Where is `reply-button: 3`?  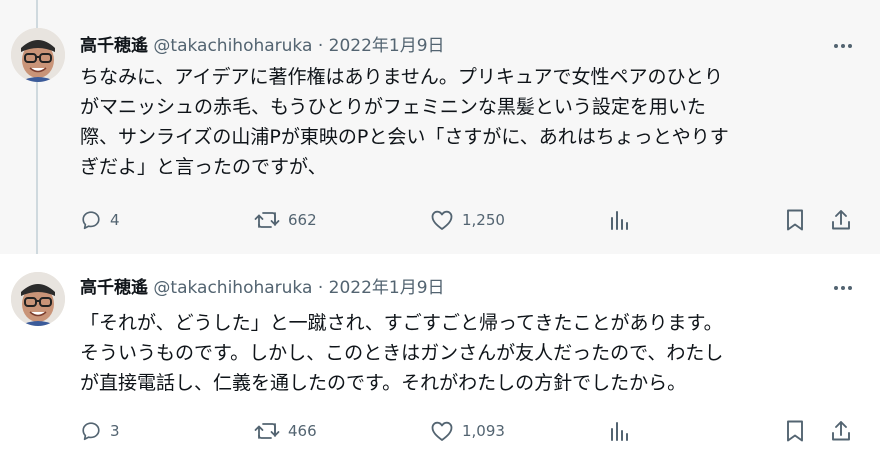 reply-button: 3 is located at coordinates (100, 431).